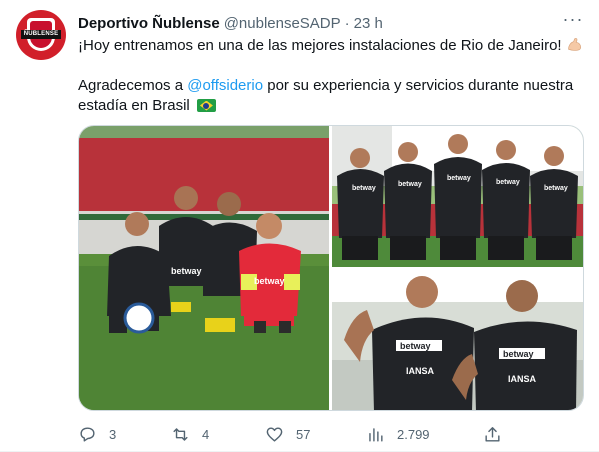  I want to click on avatar-logo-text: ÑUBLENSE, so click(41, 34).